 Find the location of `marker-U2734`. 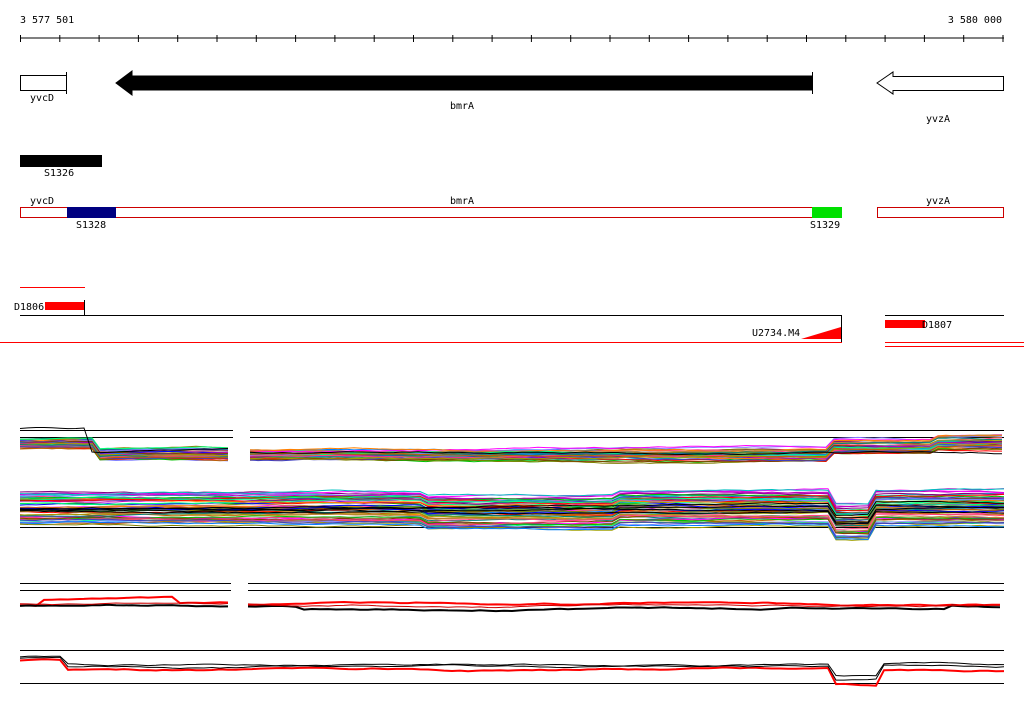

marker-U2734 is located at coordinates (821, 333).